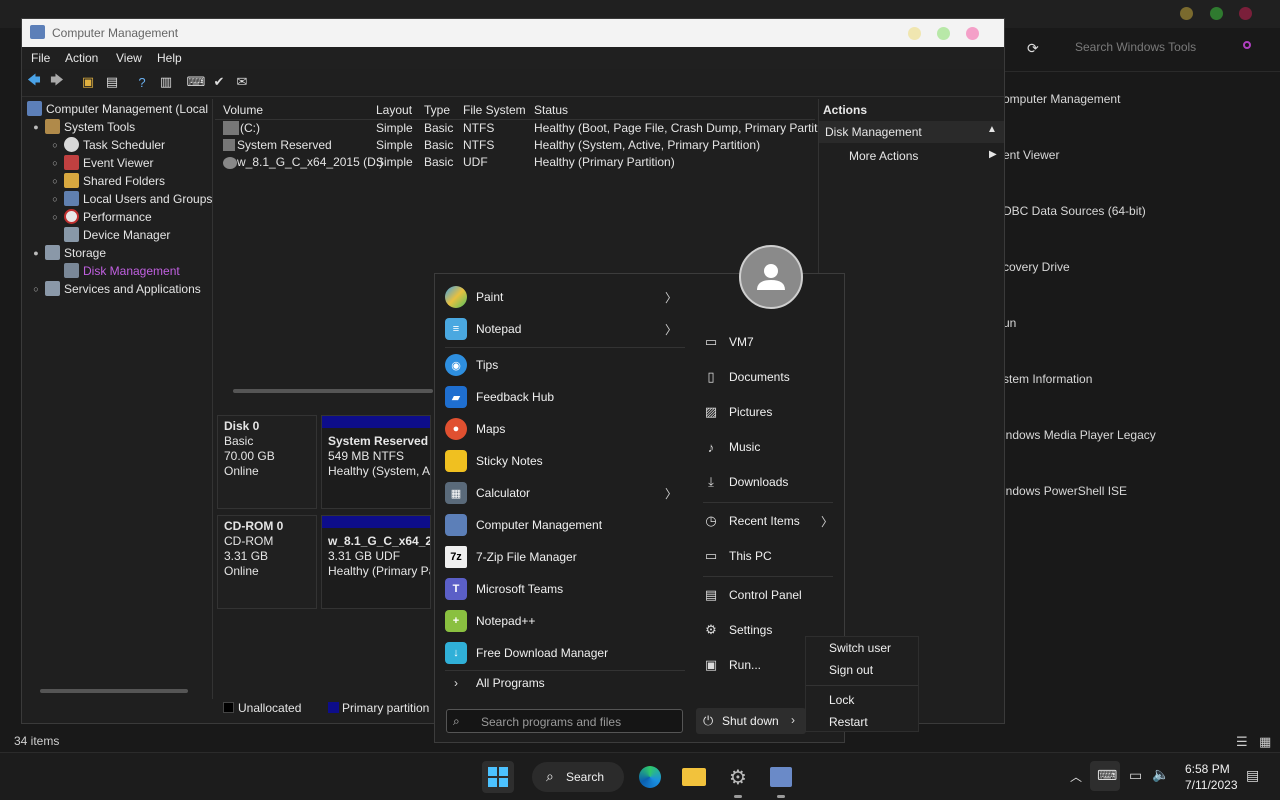 This screenshot has height=800, width=1280. What do you see at coordinates (1135, 47) in the screenshot?
I see `windows-tools-search: Search Windows Tools` at bounding box center [1135, 47].